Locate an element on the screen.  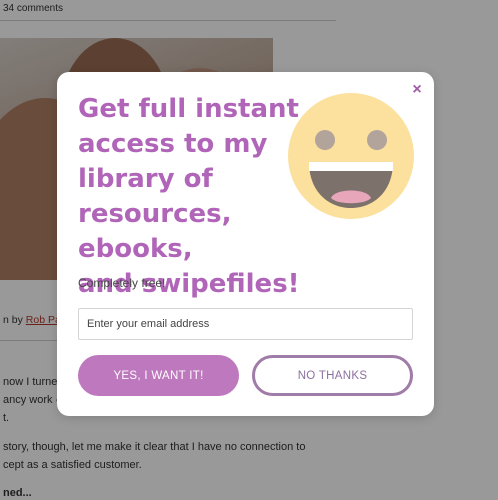
no-thanks-button: NO THANKS is located at coordinates (332, 375).